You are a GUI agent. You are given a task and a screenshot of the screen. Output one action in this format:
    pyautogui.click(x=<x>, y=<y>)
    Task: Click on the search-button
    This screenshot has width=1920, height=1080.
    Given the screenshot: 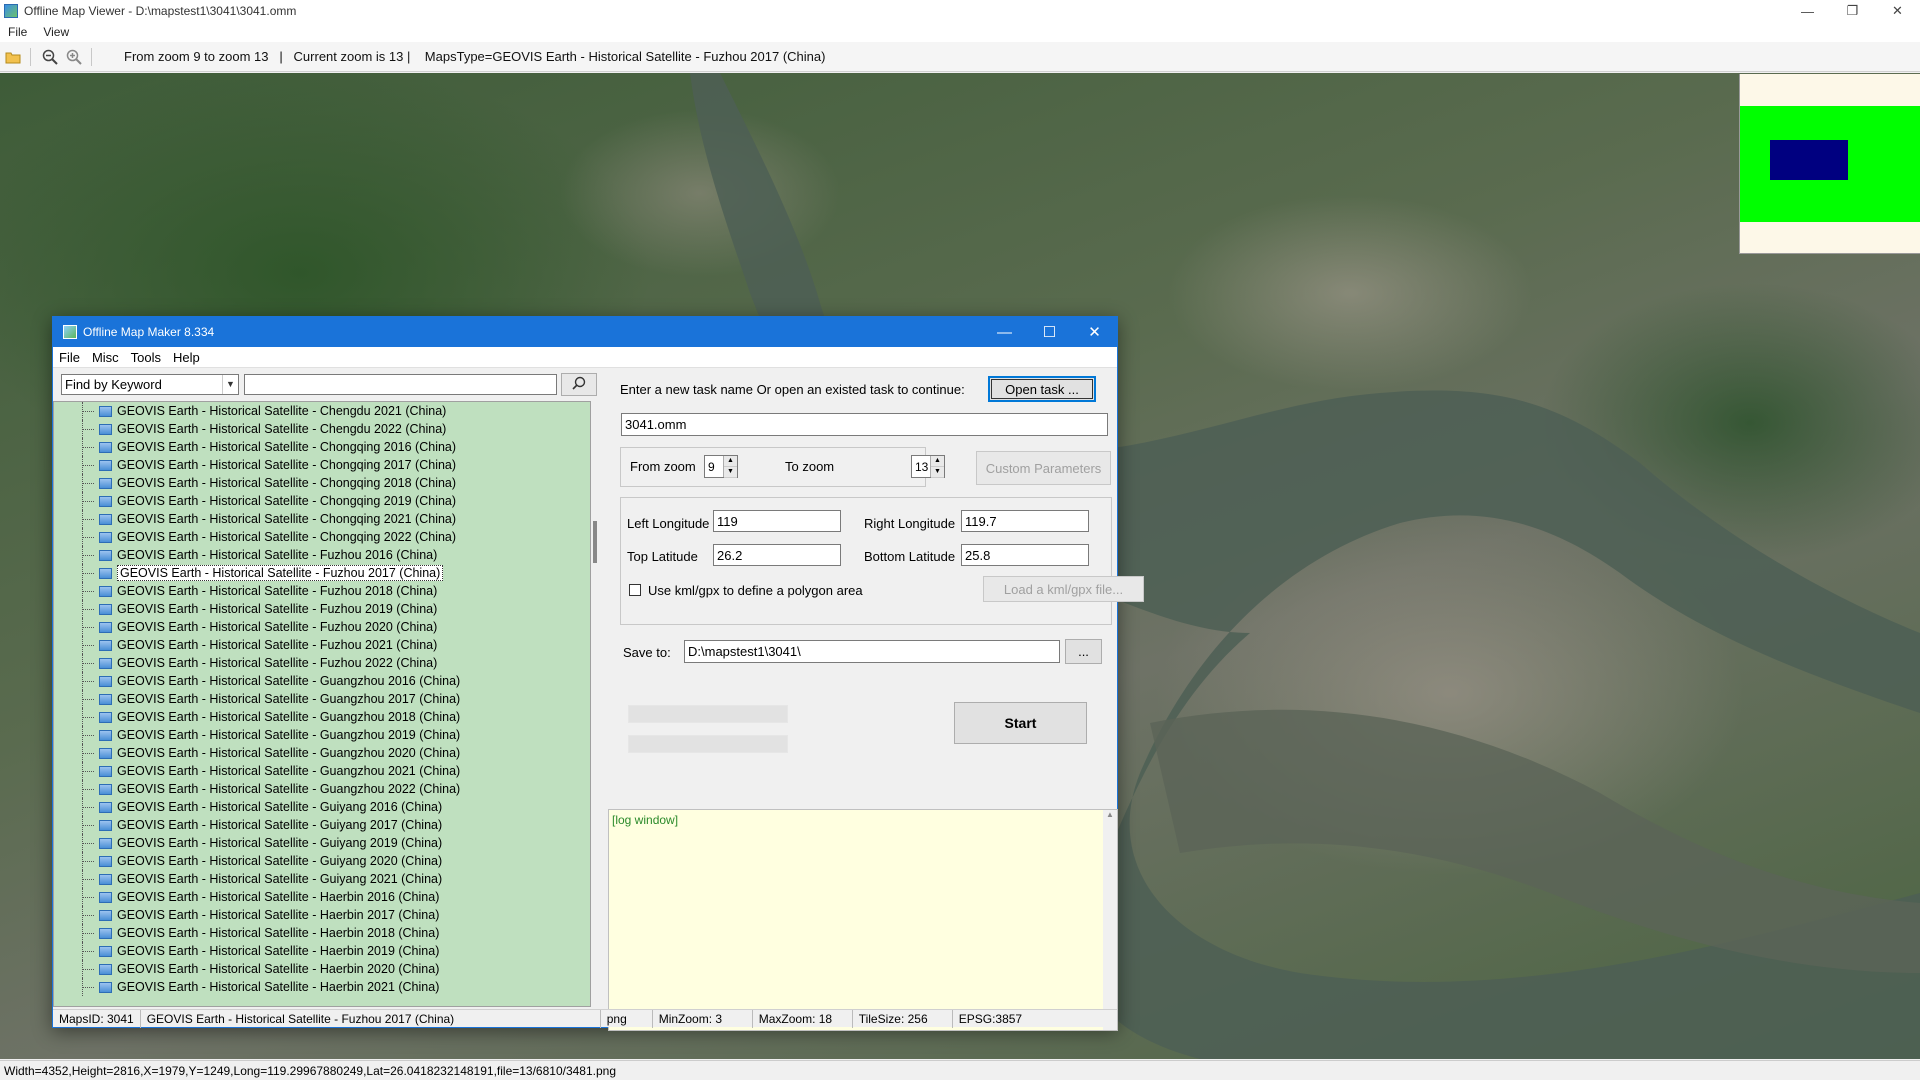 What is the action you would take?
    pyautogui.click(x=579, y=384)
    